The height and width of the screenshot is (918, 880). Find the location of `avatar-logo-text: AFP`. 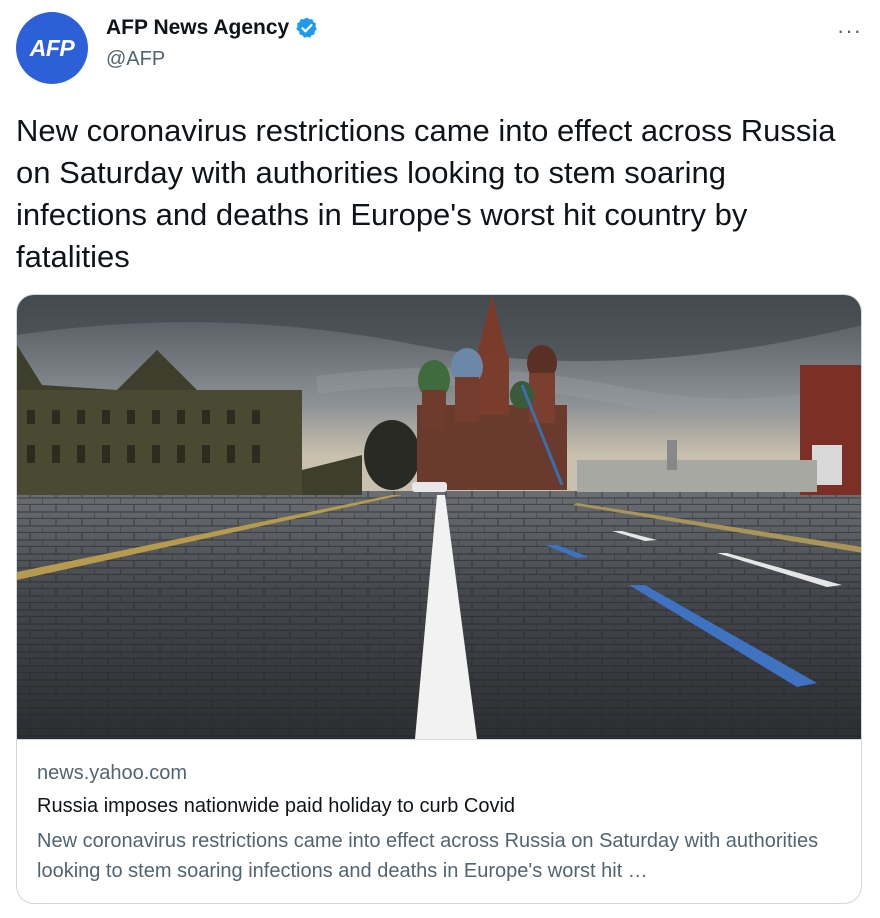

avatar-logo-text: AFP is located at coordinates (52, 47).